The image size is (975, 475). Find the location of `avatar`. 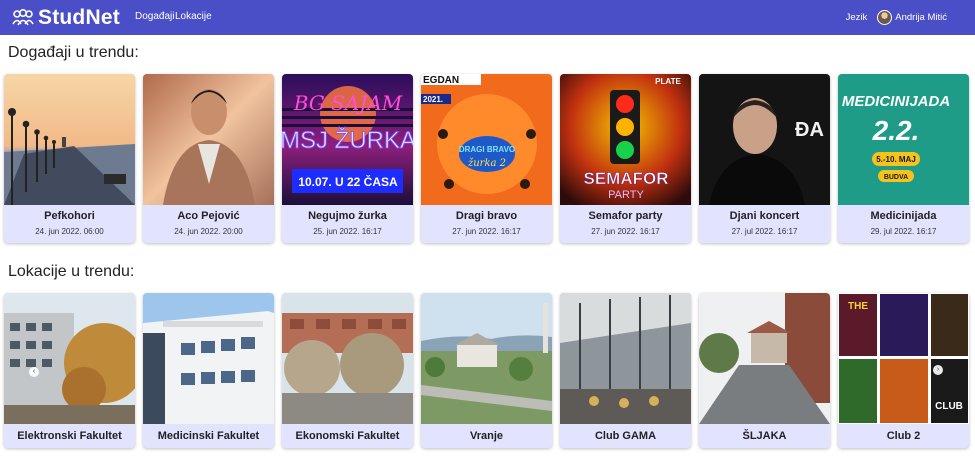

avatar is located at coordinates (885, 17).